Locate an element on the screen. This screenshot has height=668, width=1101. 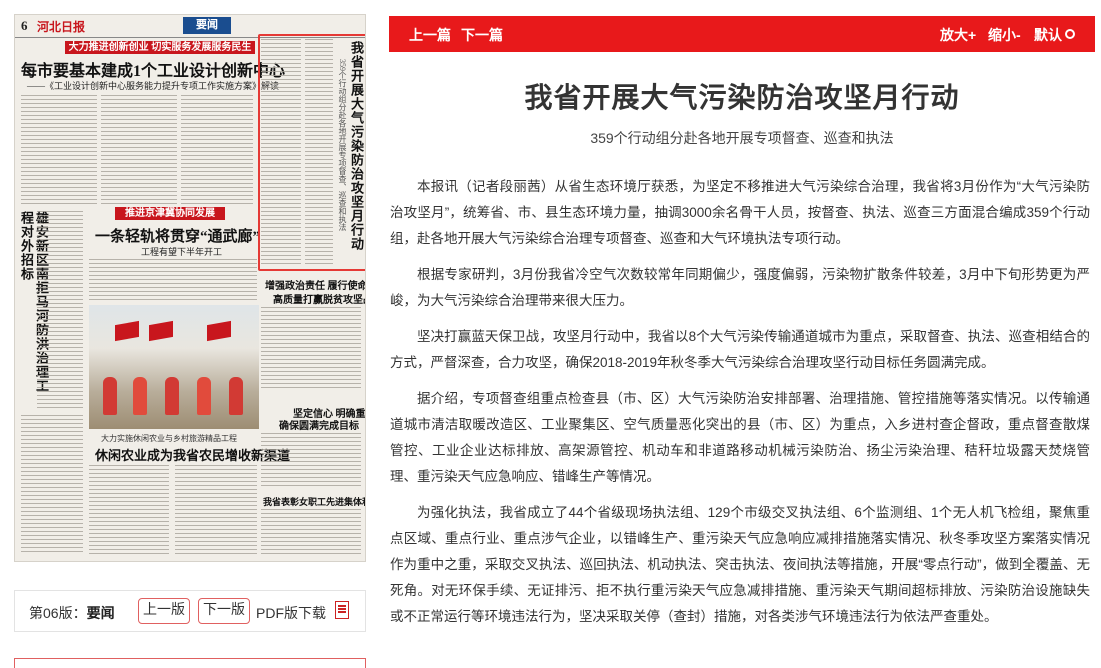
prev-article-link: 上一篇 is located at coordinates (430, 35).